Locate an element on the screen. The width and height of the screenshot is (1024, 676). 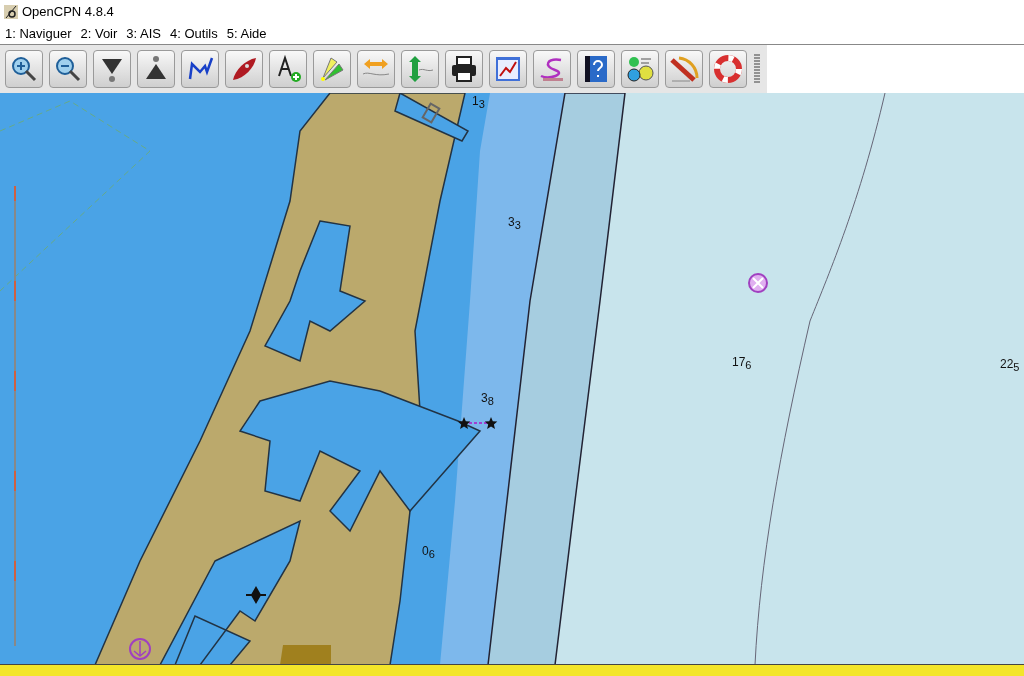
menu-item: 2: Voir is located at coordinates (99, 33).